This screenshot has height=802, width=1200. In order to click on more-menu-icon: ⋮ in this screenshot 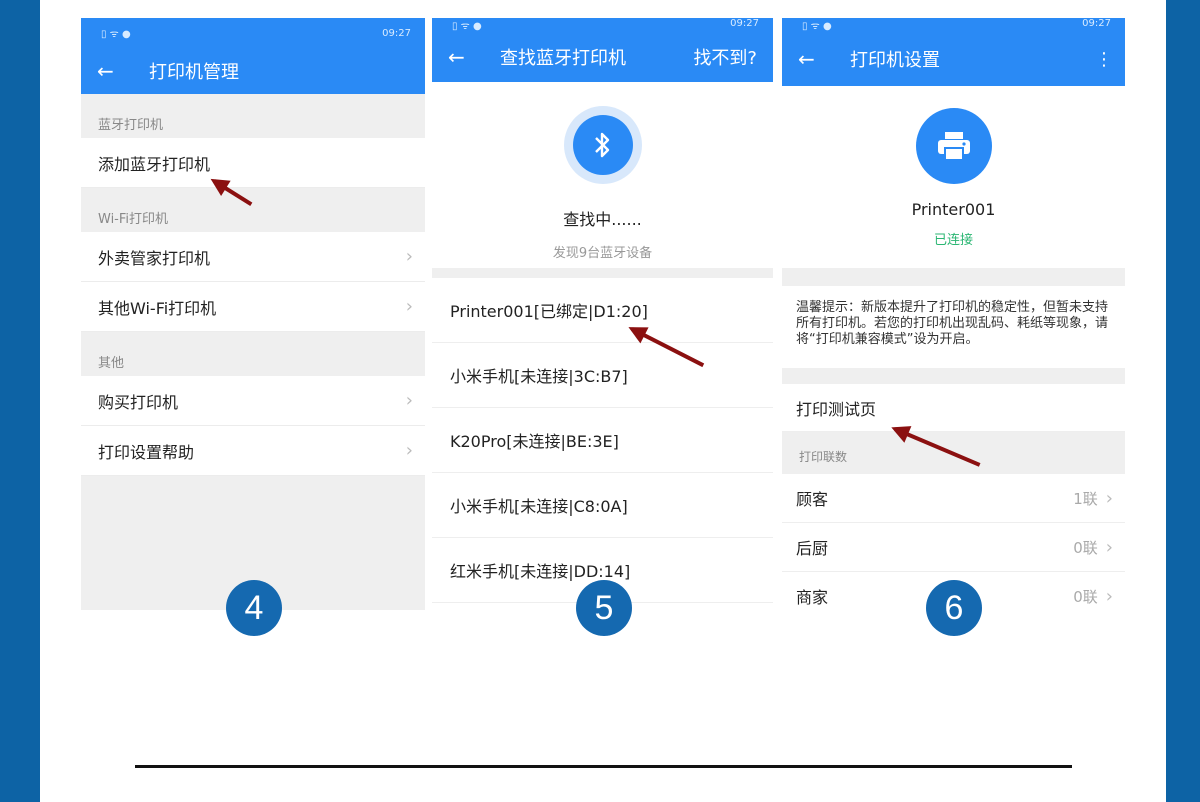, I will do `click(1104, 59)`.